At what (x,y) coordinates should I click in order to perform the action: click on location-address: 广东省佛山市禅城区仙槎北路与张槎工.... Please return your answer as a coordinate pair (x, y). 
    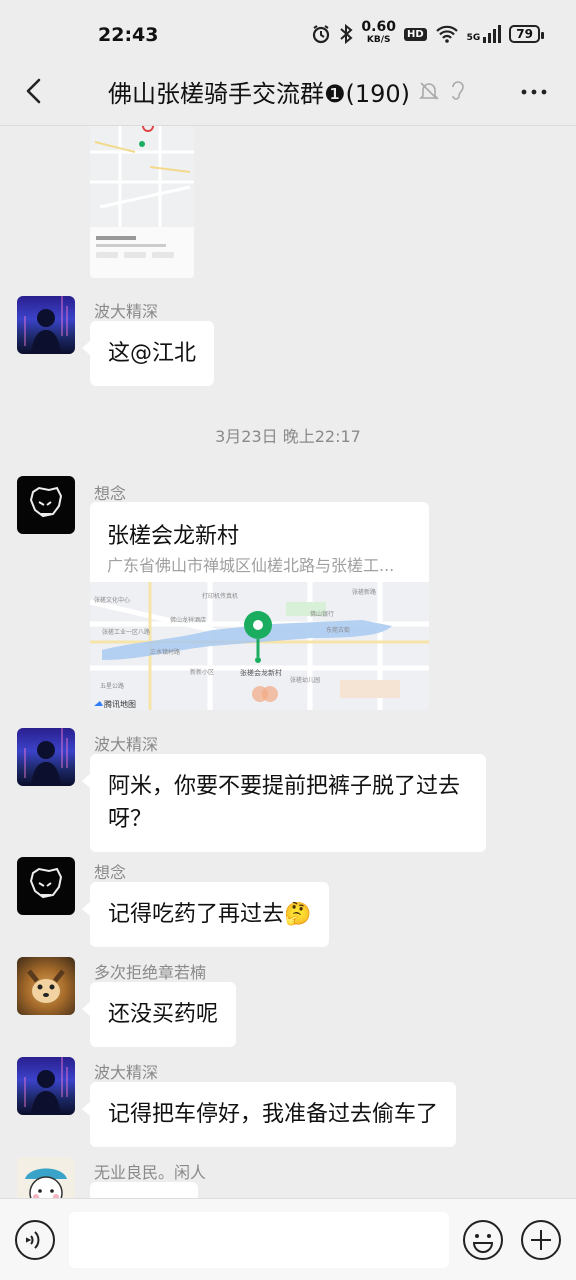
    Looking at the image, I should click on (251, 565).